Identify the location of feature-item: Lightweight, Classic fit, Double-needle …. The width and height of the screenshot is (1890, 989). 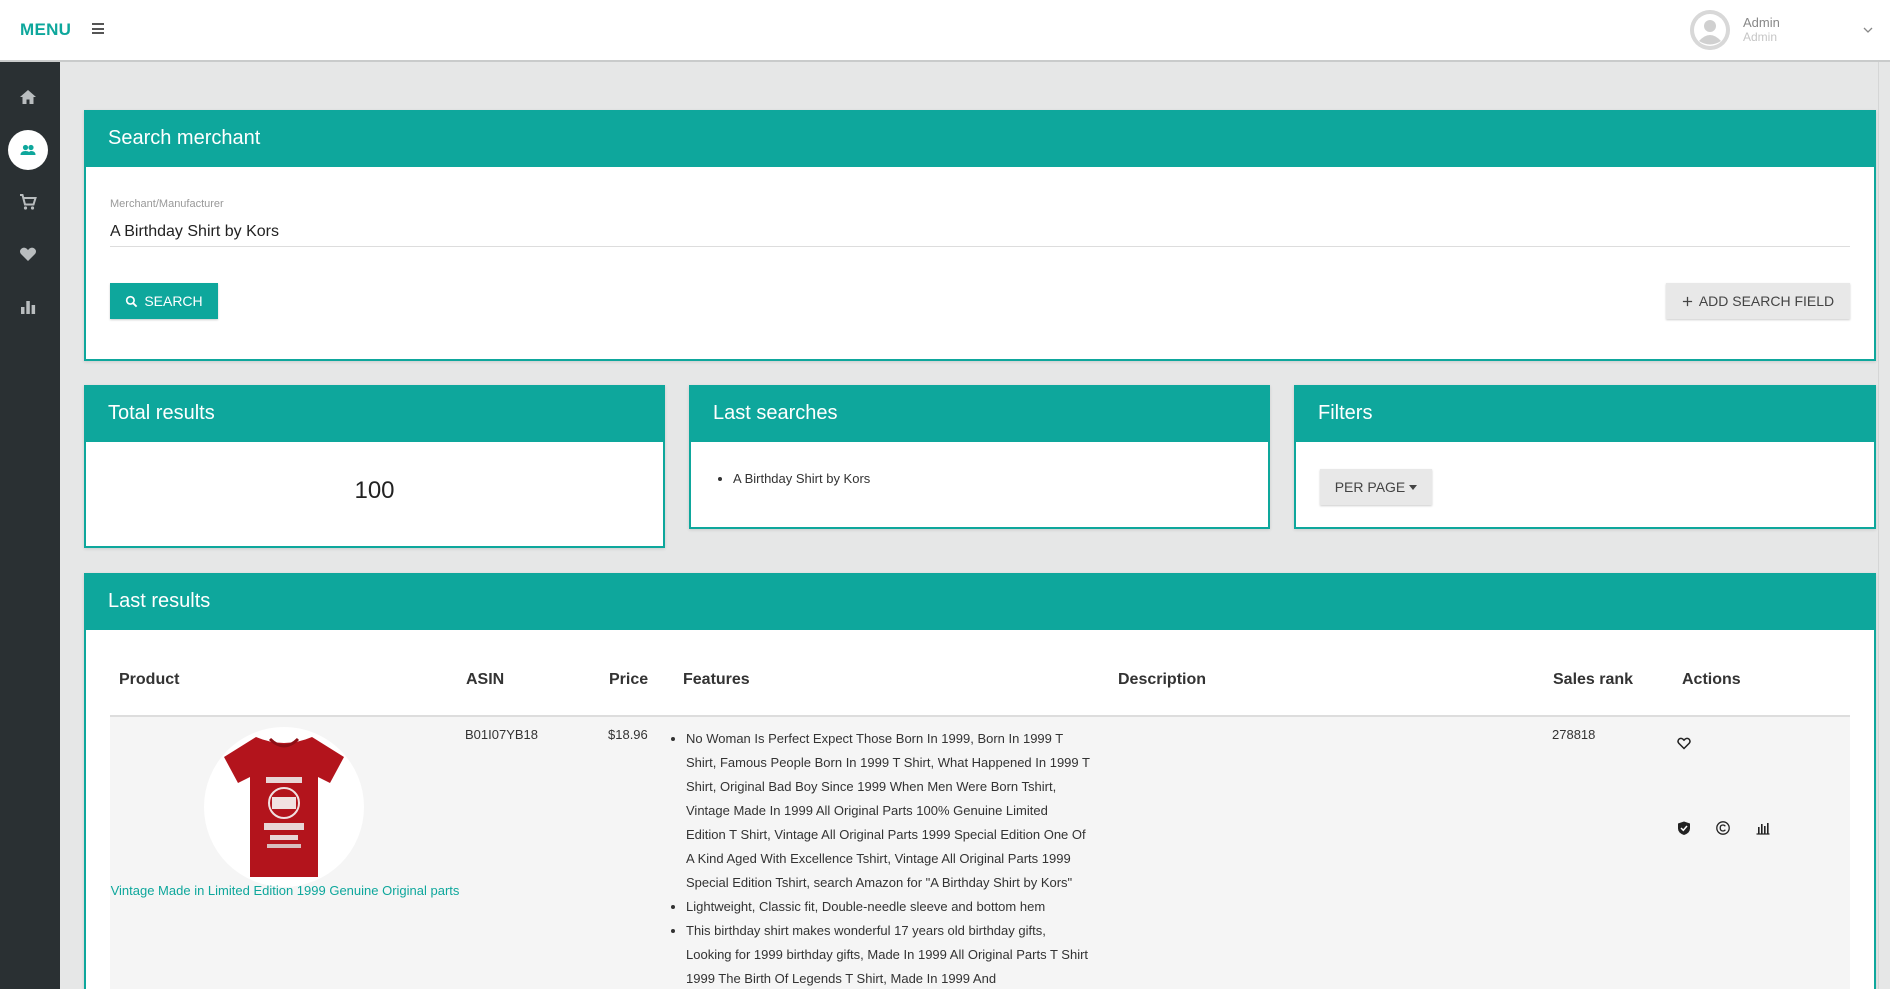
(888, 907).